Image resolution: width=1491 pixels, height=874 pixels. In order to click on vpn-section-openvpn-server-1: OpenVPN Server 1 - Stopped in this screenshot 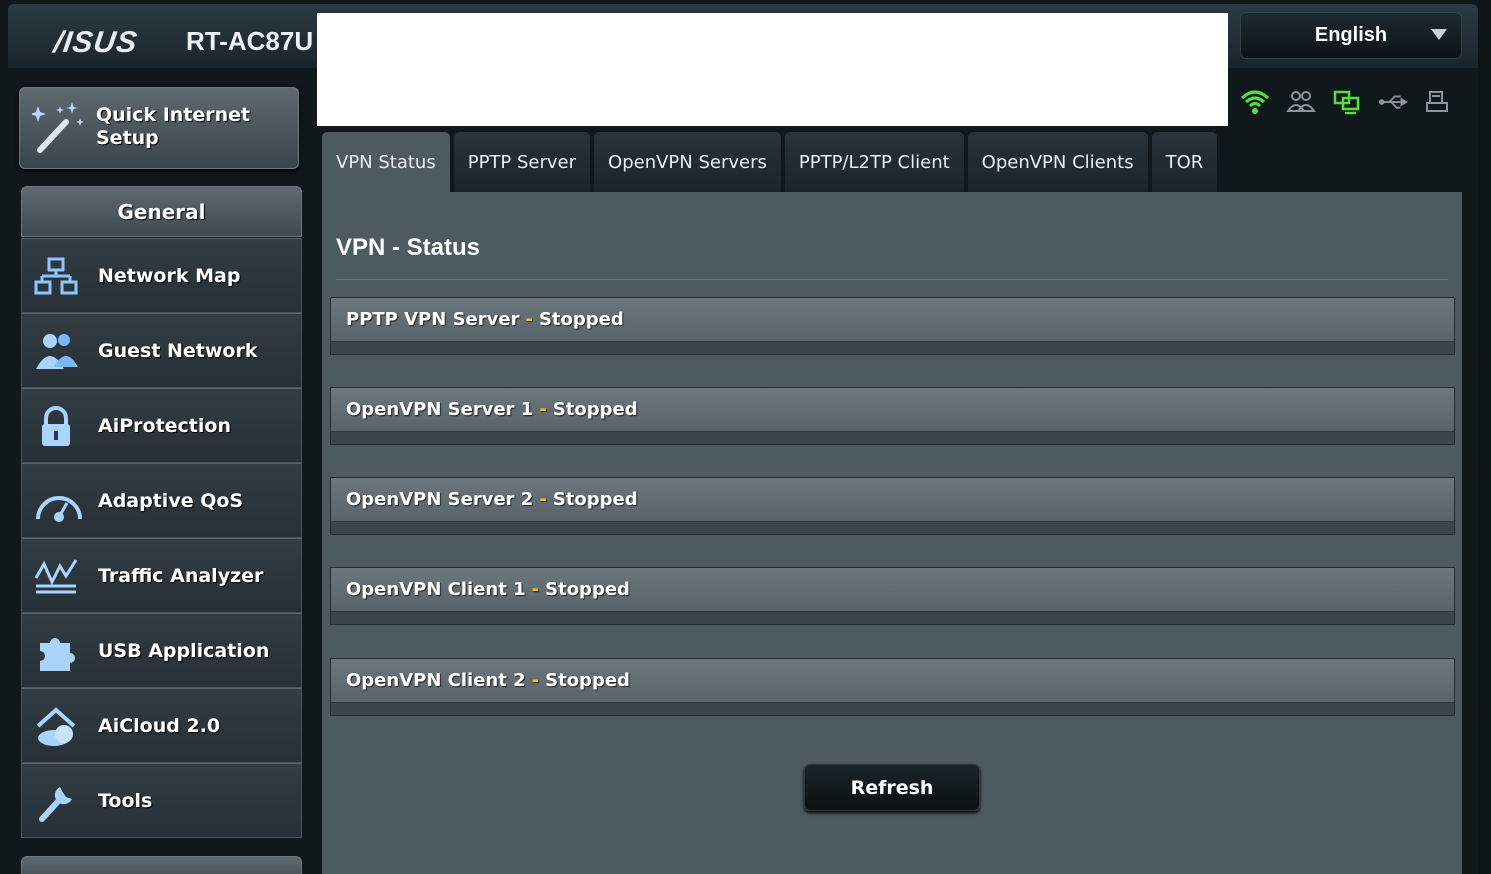, I will do `click(892, 416)`.